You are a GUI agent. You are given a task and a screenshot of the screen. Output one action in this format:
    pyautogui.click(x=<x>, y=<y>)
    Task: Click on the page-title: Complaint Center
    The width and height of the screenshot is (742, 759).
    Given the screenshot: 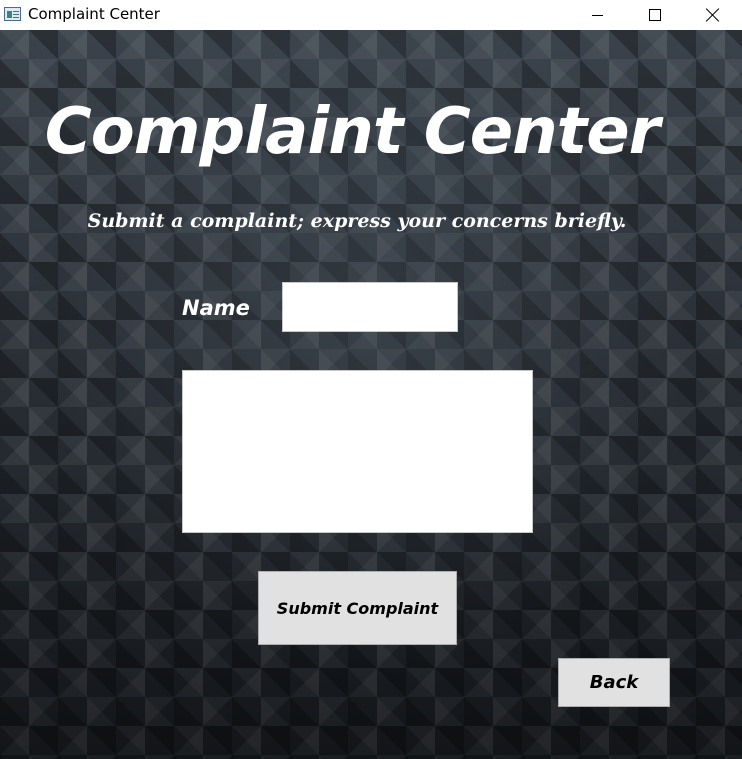 What is the action you would take?
    pyautogui.click(x=352, y=132)
    